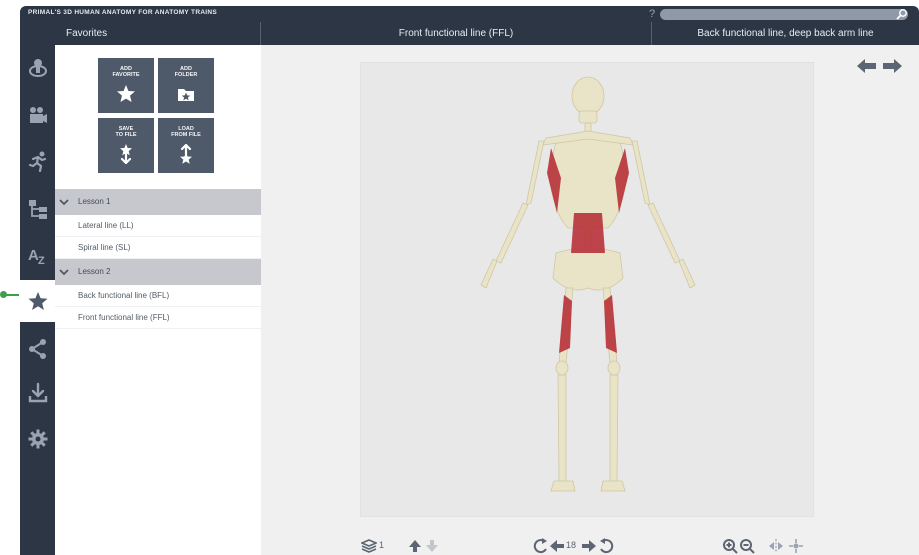 Image resolution: width=919 pixels, height=555 pixels. I want to click on download-icon, so click(37, 392).